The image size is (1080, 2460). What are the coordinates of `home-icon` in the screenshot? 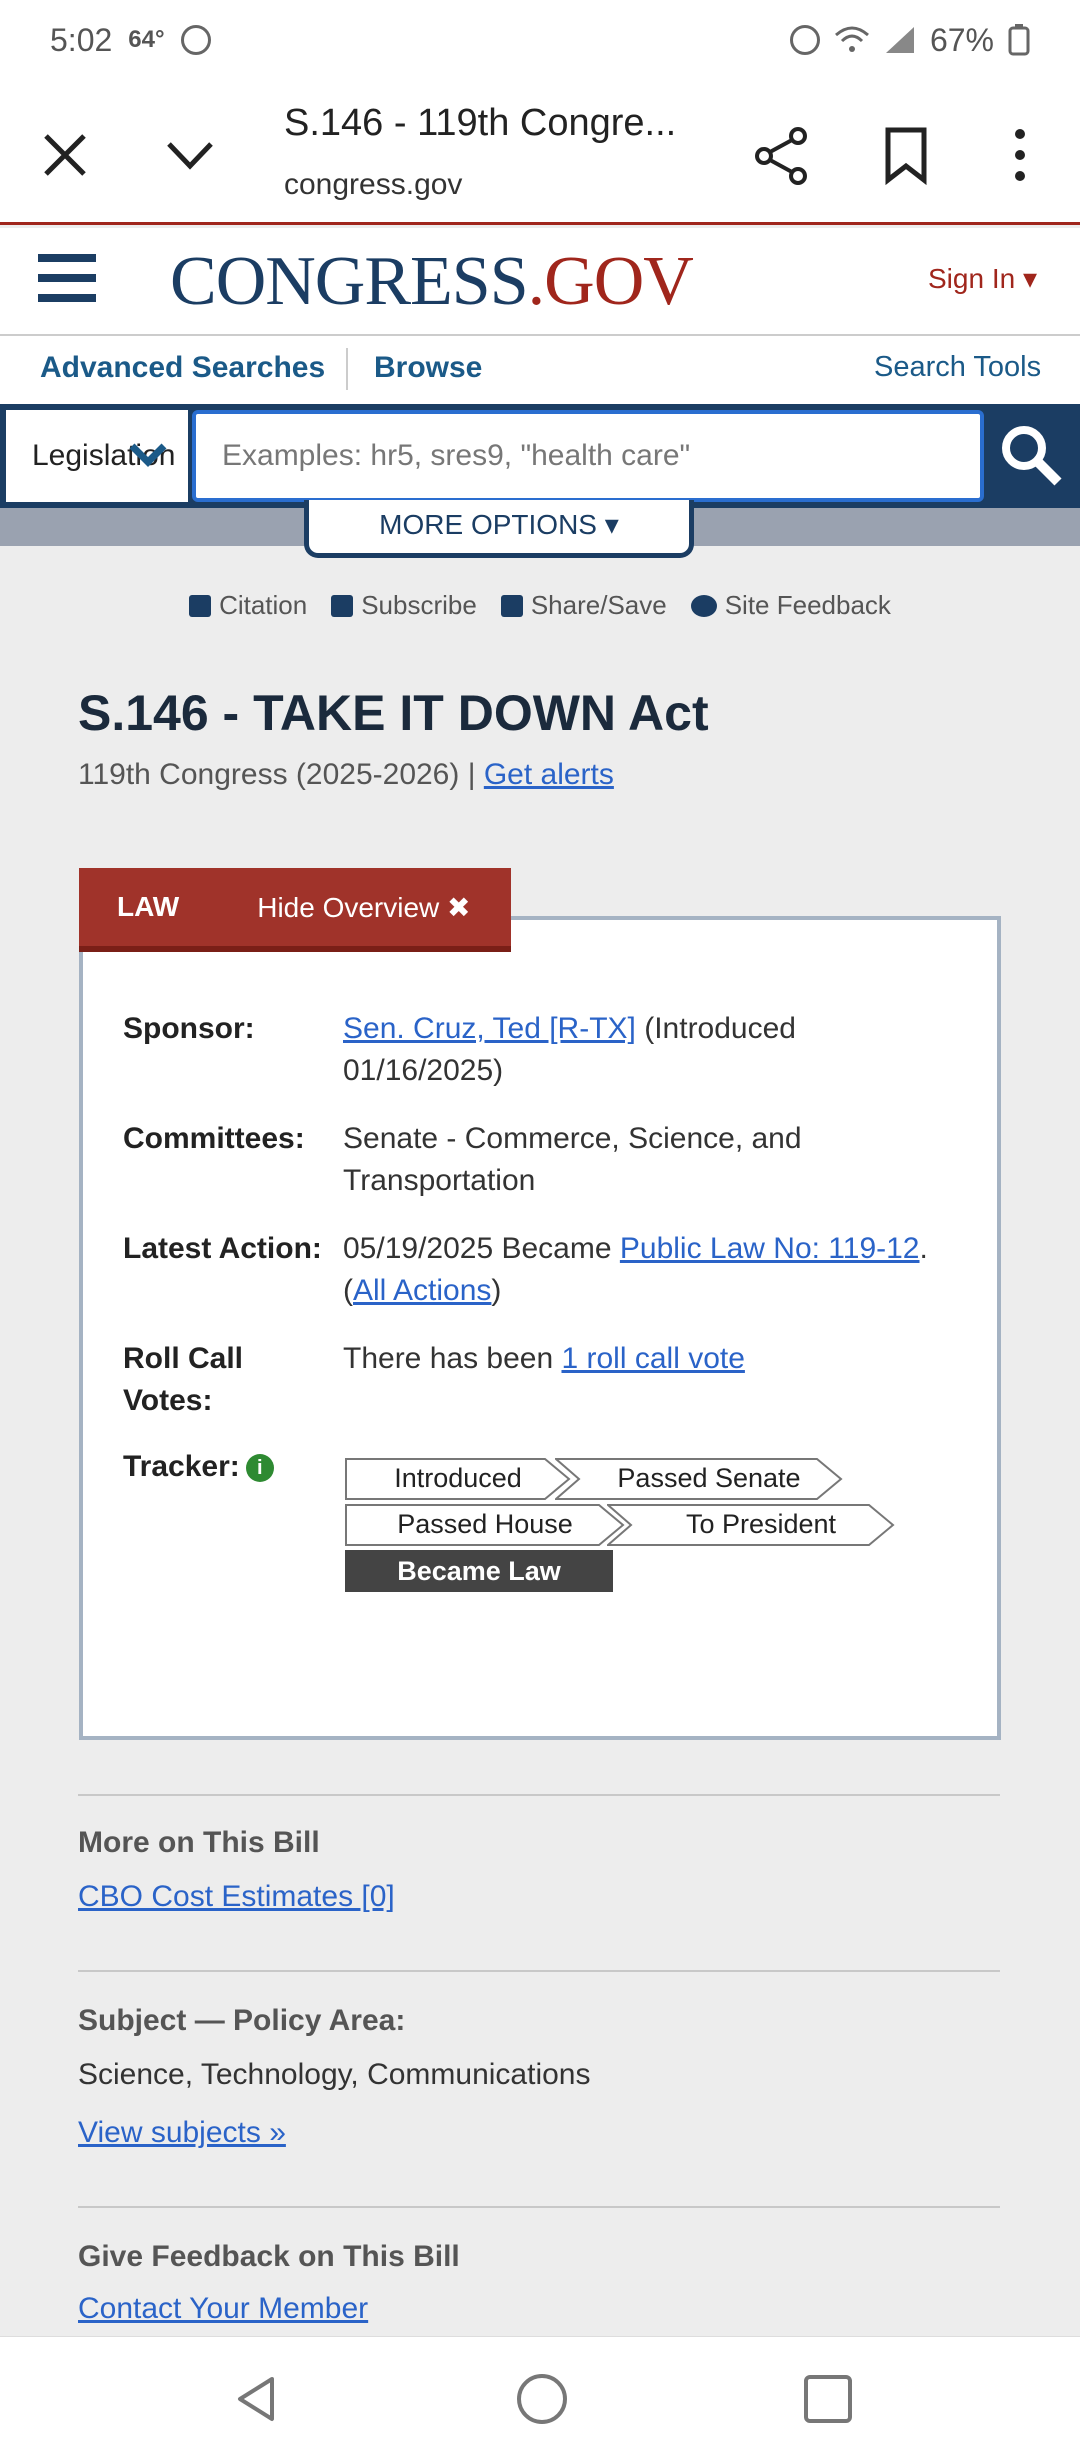 It's located at (542, 2399).